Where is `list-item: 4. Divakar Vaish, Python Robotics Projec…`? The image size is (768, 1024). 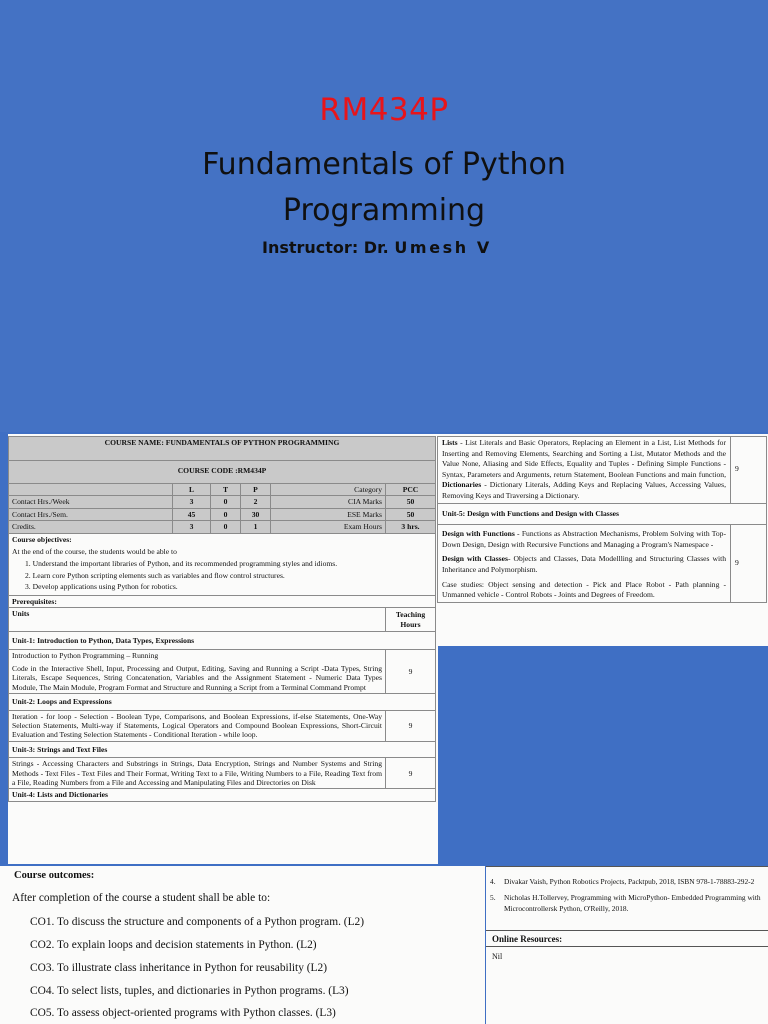
list-item: 4. Divakar Vaish, Python Robotics Projec… is located at coordinates (622, 881).